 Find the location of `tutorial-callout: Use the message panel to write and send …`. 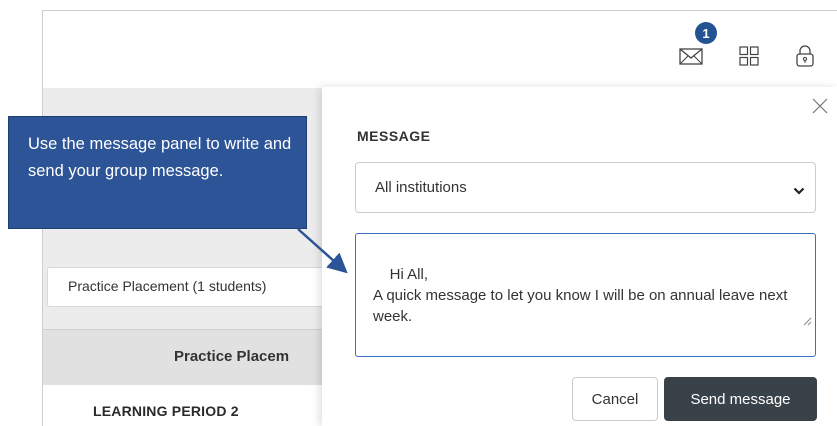

tutorial-callout: Use the message panel to write and send … is located at coordinates (157, 172).